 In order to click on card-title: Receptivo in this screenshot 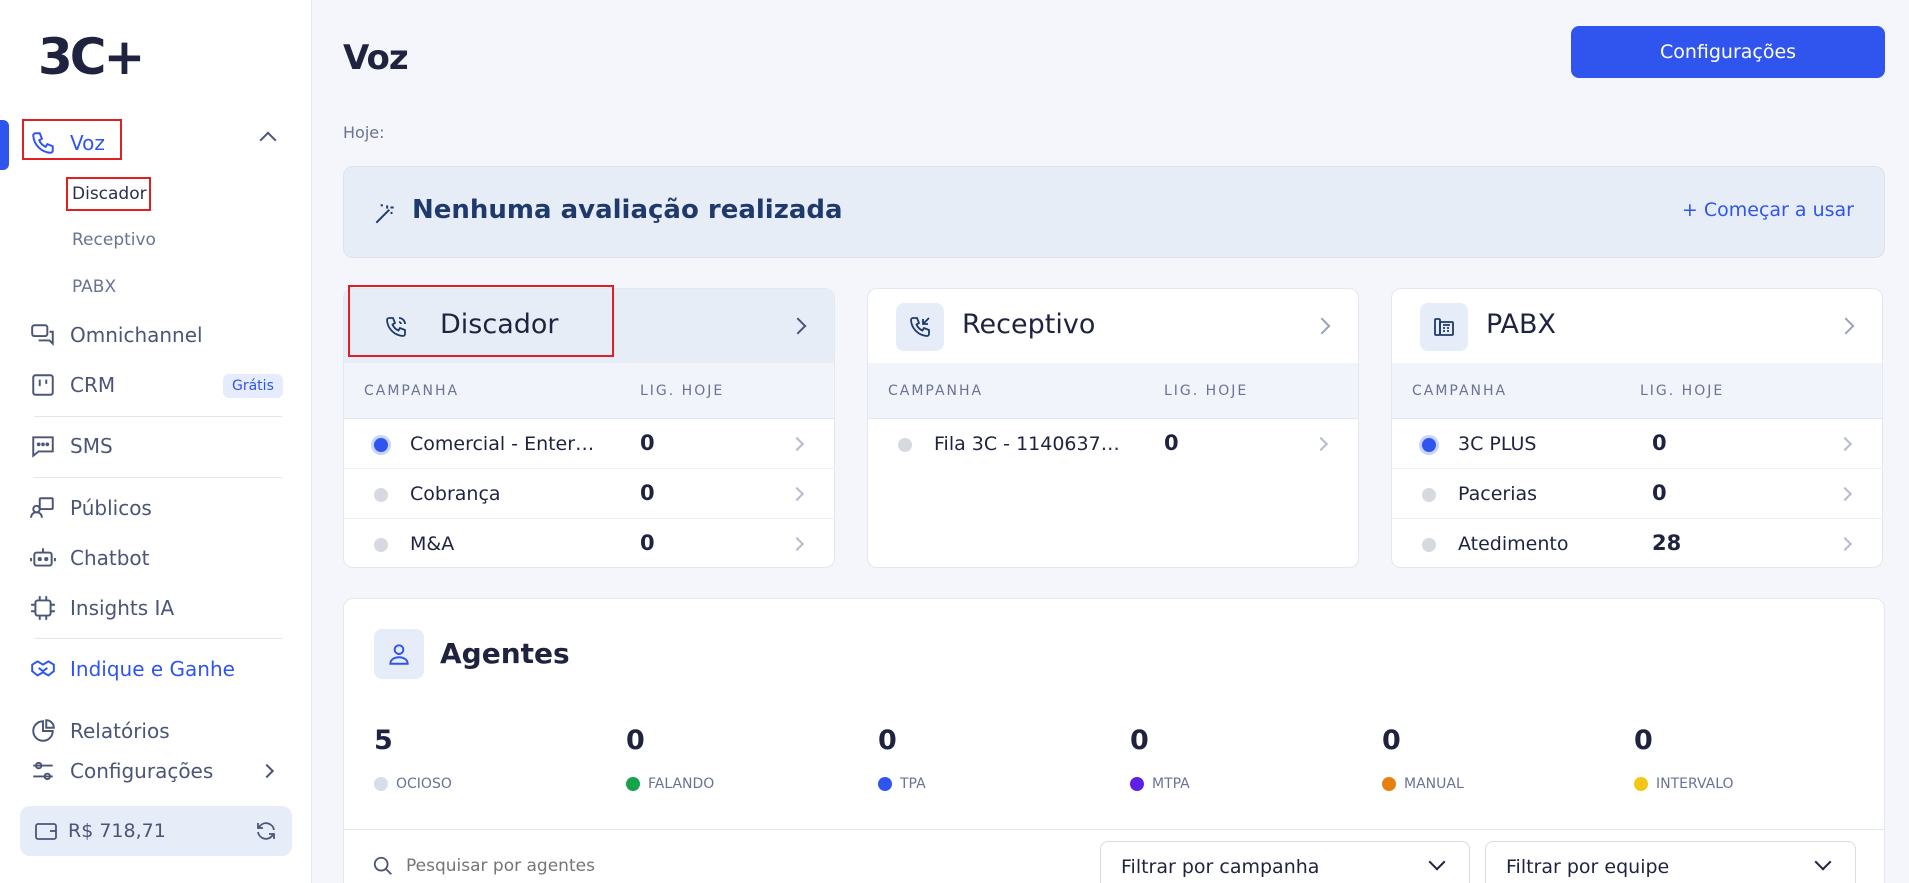, I will do `click(1029, 324)`.